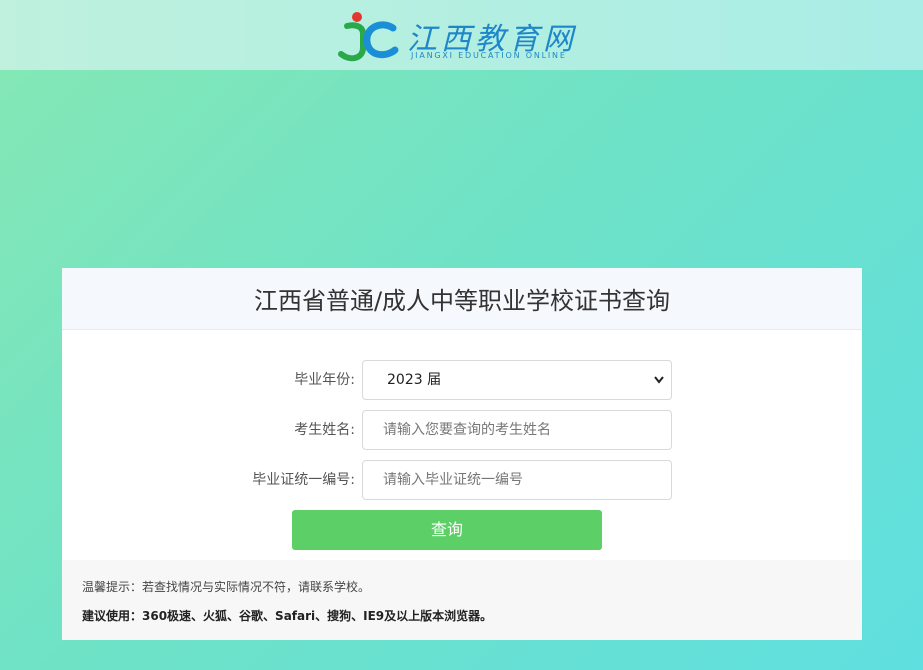  What do you see at coordinates (659, 388) in the screenshot?
I see `chevron-down-icon` at bounding box center [659, 388].